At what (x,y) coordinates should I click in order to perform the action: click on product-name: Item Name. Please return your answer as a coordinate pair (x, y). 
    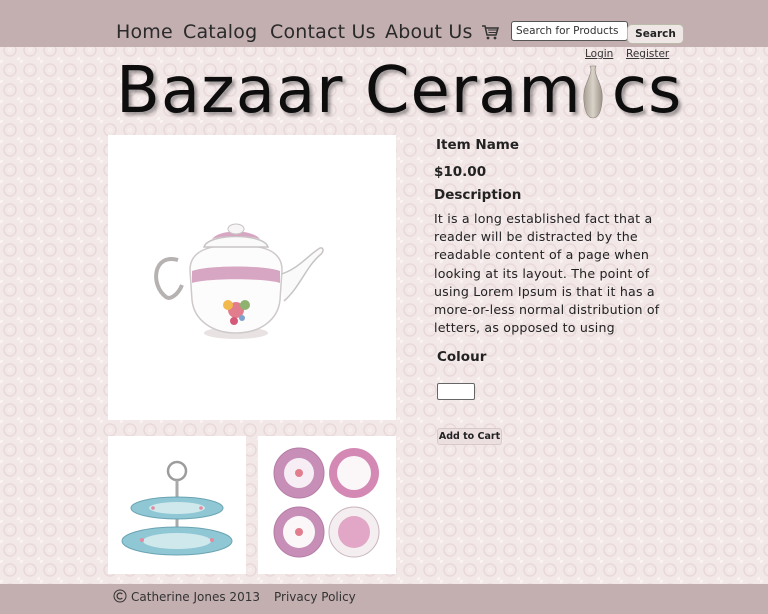
    Looking at the image, I should click on (478, 145).